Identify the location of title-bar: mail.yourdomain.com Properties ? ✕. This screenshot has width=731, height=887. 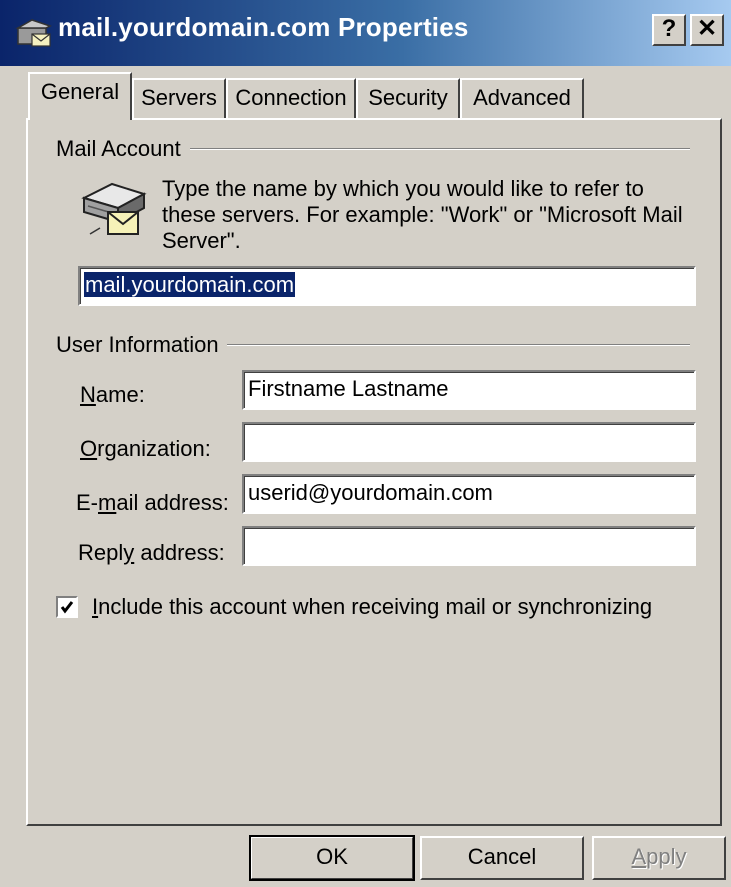
(365, 33).